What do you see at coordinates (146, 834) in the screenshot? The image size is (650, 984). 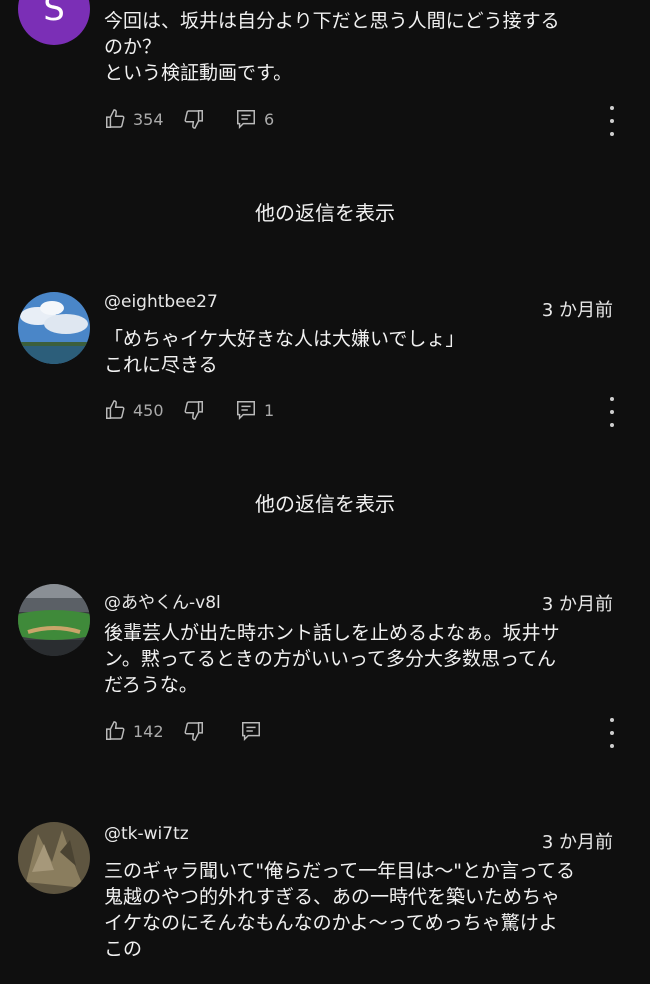 I see `comment-author: @tk-wi7tz` at bounding box center [146, 834].